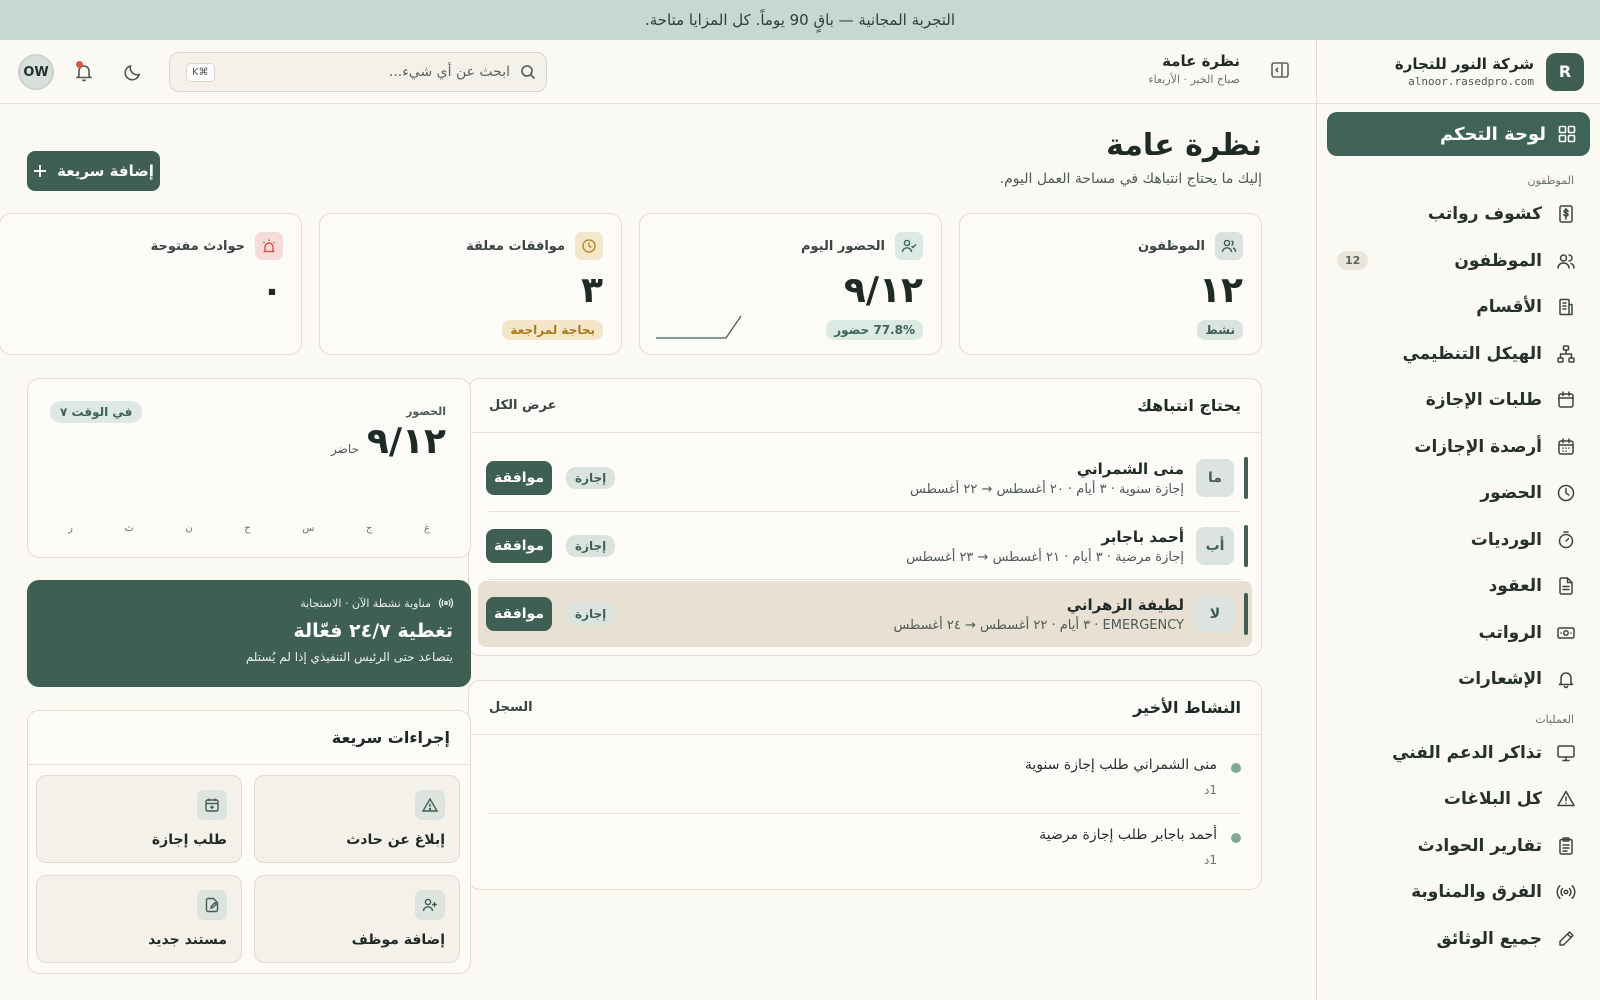  Describe the element at coordinates (1458, 633) in the screenshot. I see `sidebar-item: الرواتب` at that location.